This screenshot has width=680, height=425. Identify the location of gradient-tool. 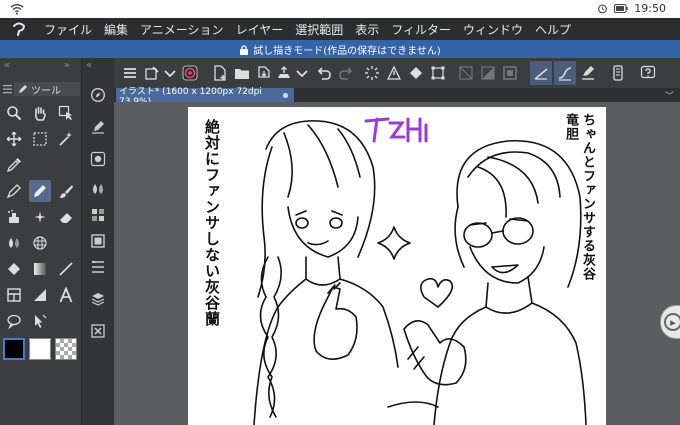
(40, 269).